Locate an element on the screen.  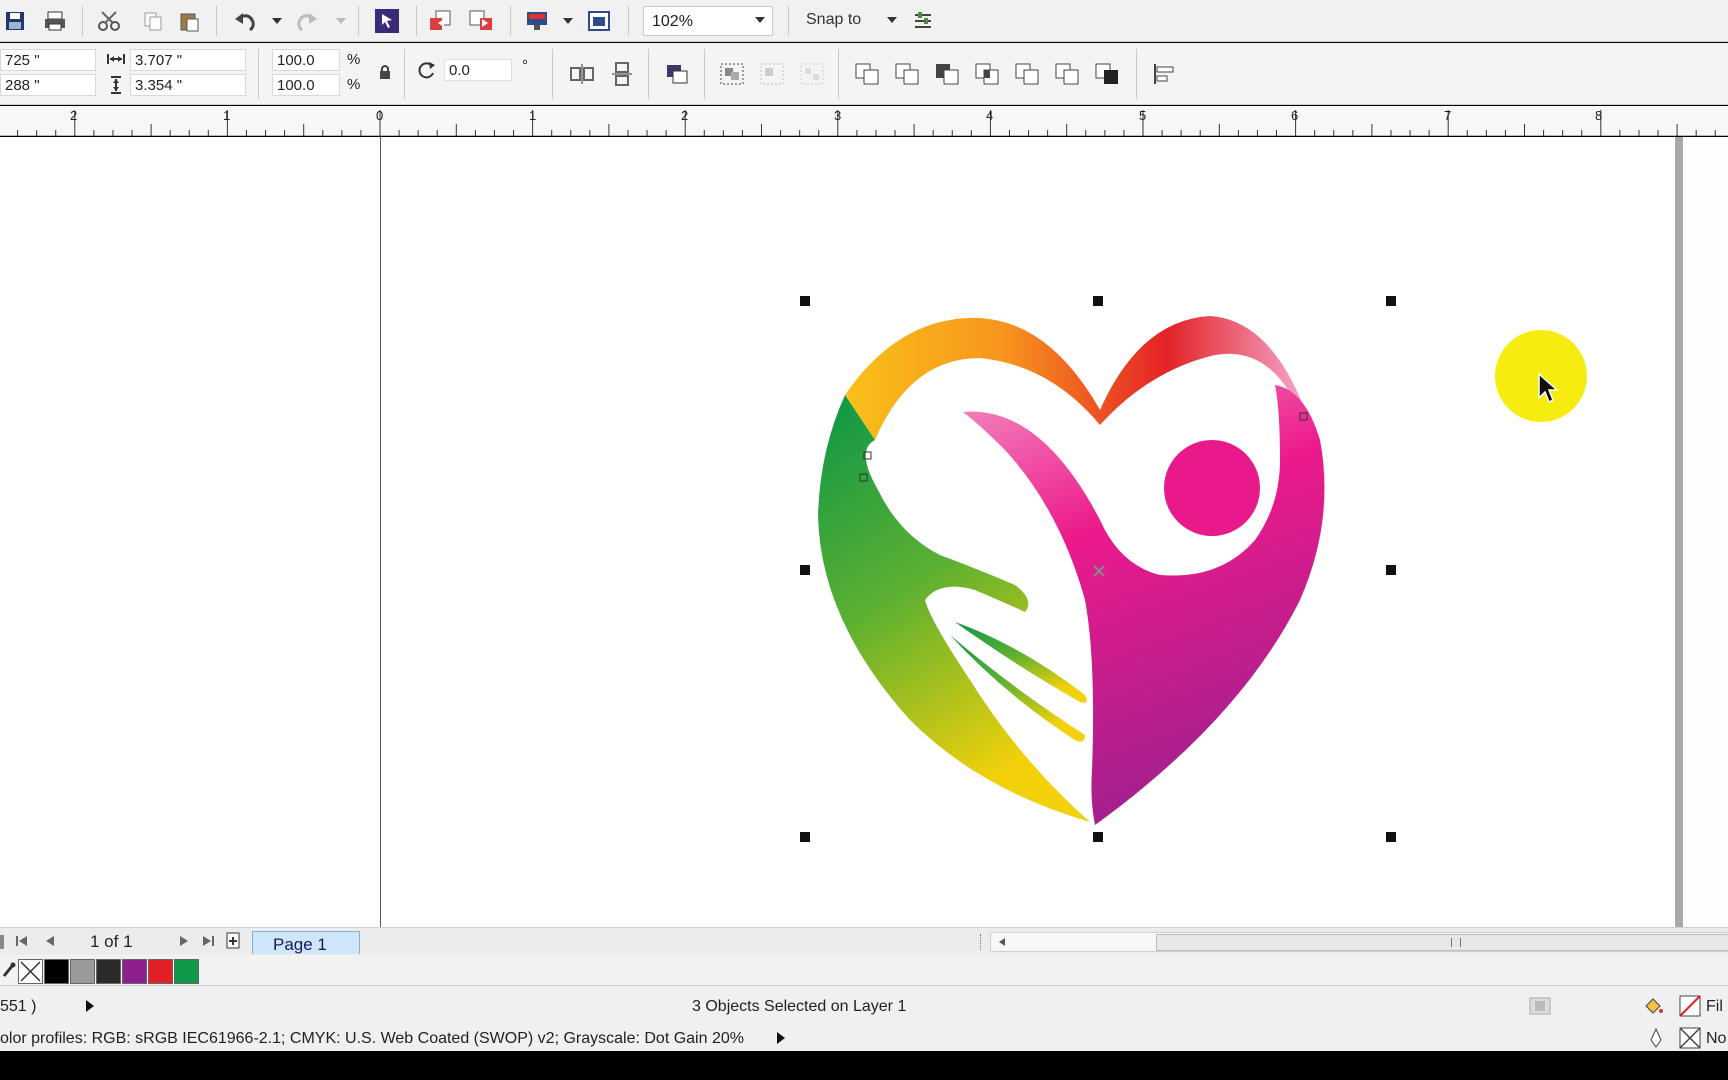
lock-ratio-icon is located at coordinates (385, 72).